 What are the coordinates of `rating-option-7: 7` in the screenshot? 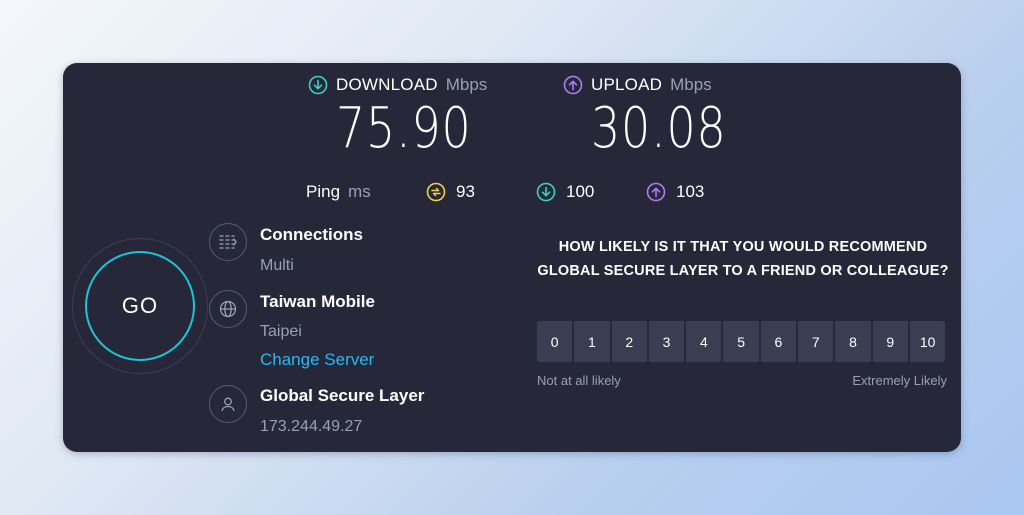 It's located at (816, 341).